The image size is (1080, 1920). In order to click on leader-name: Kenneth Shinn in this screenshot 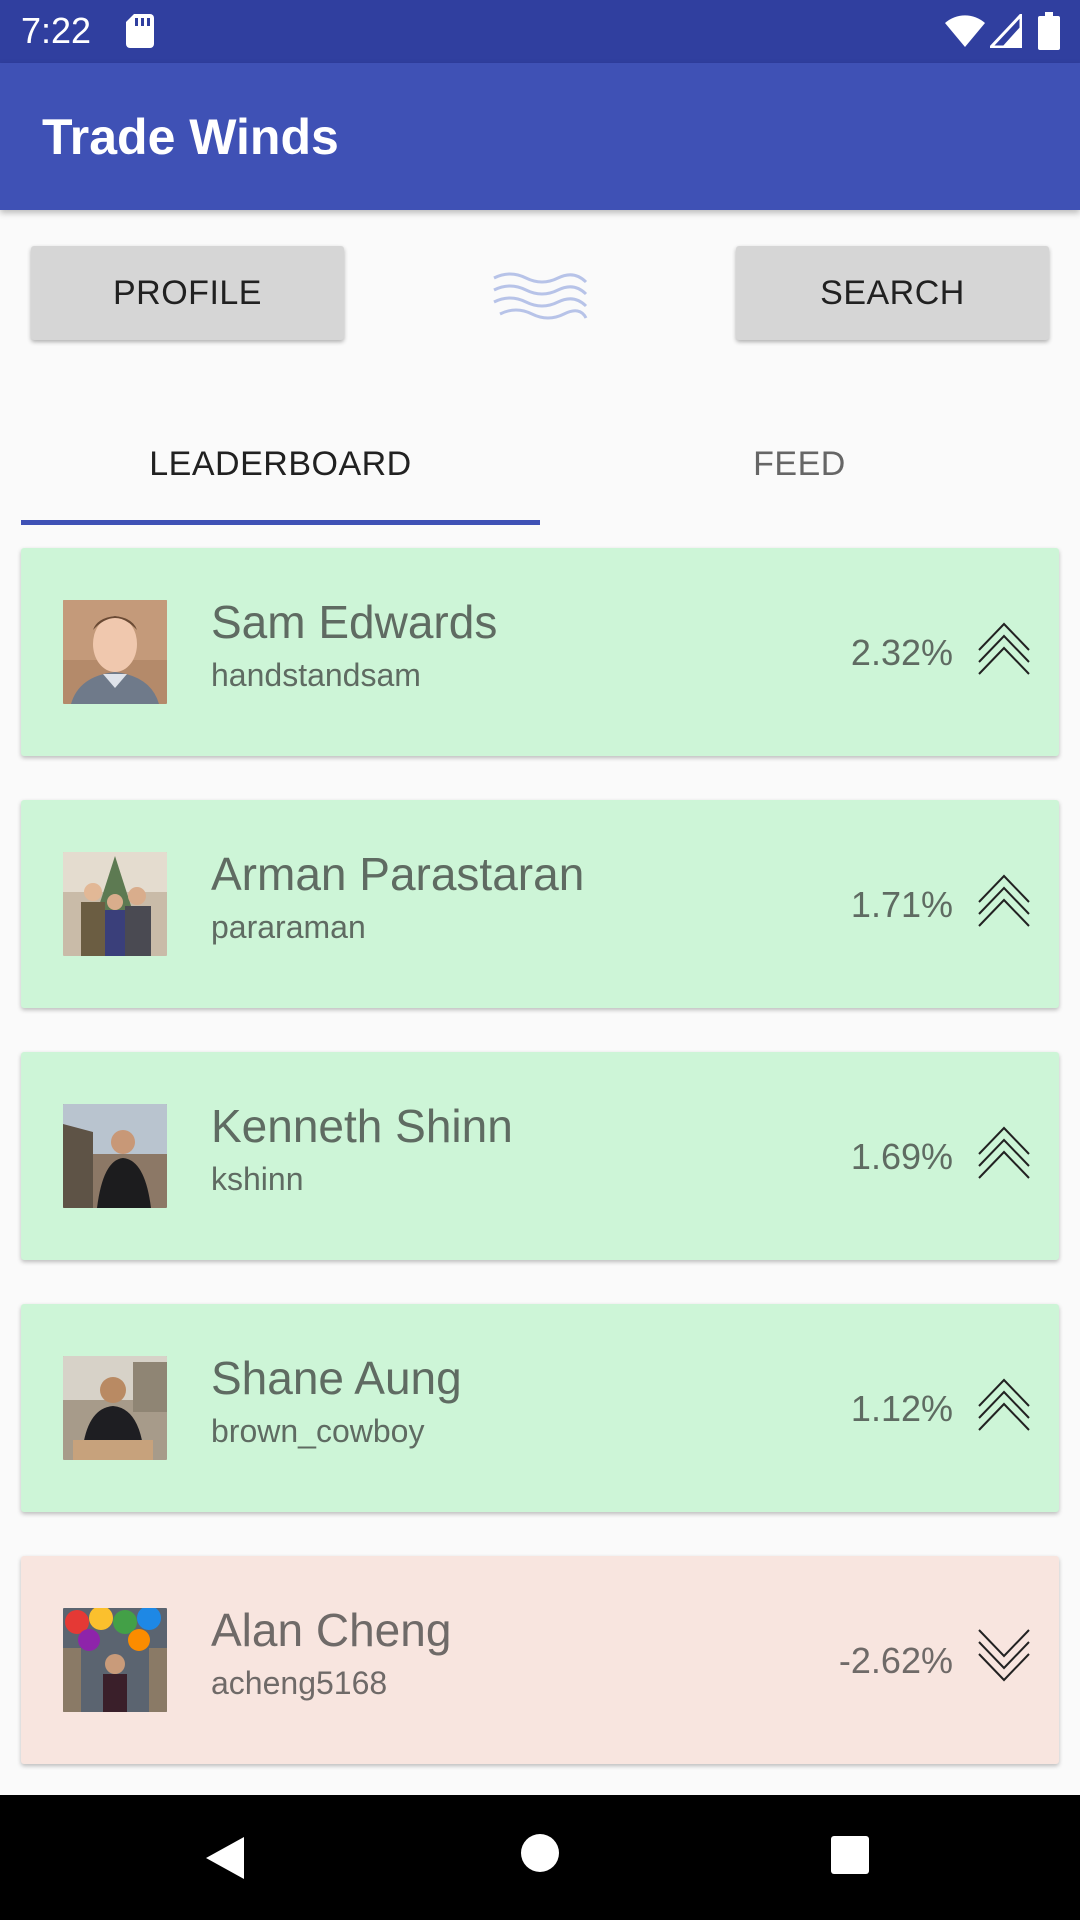, I will do `click(362, 1126)`.